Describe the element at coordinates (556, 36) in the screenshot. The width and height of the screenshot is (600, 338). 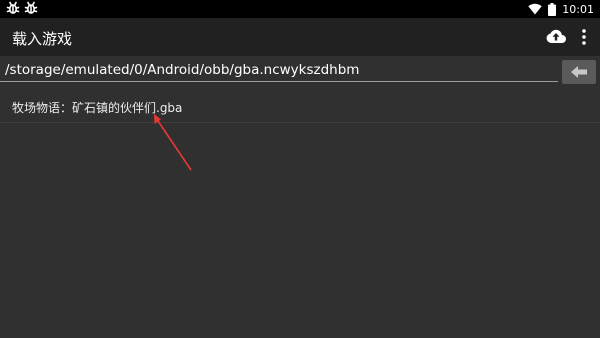
I see `cloud-upload-icon` at that location.